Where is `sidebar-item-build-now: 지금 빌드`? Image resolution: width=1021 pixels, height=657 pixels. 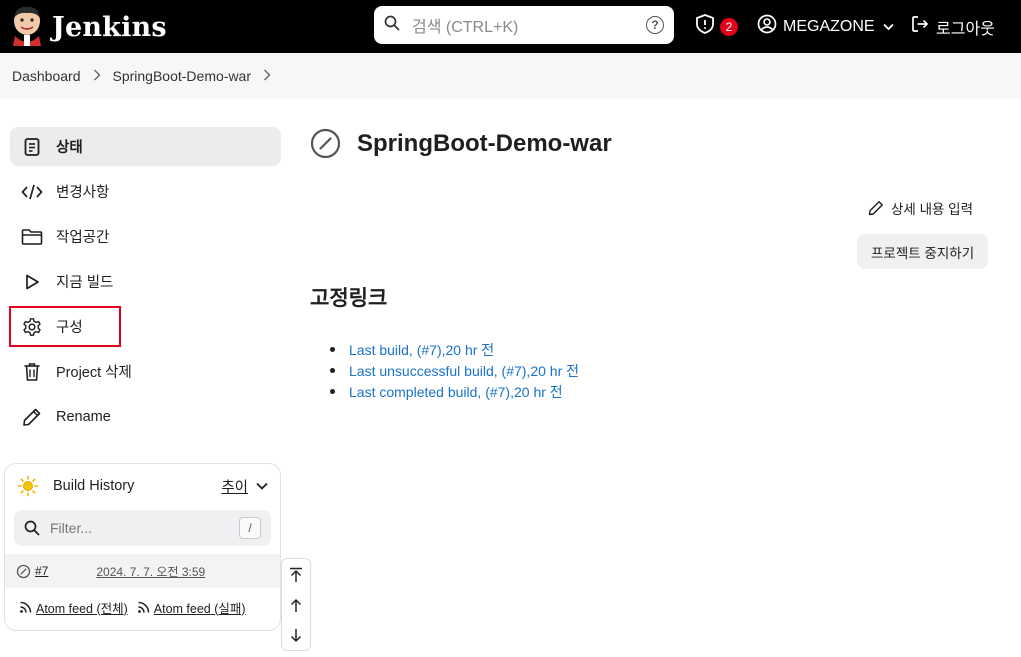 sidebar-item-build-now: 지금 빌드 is located at coordinates (145, 281).